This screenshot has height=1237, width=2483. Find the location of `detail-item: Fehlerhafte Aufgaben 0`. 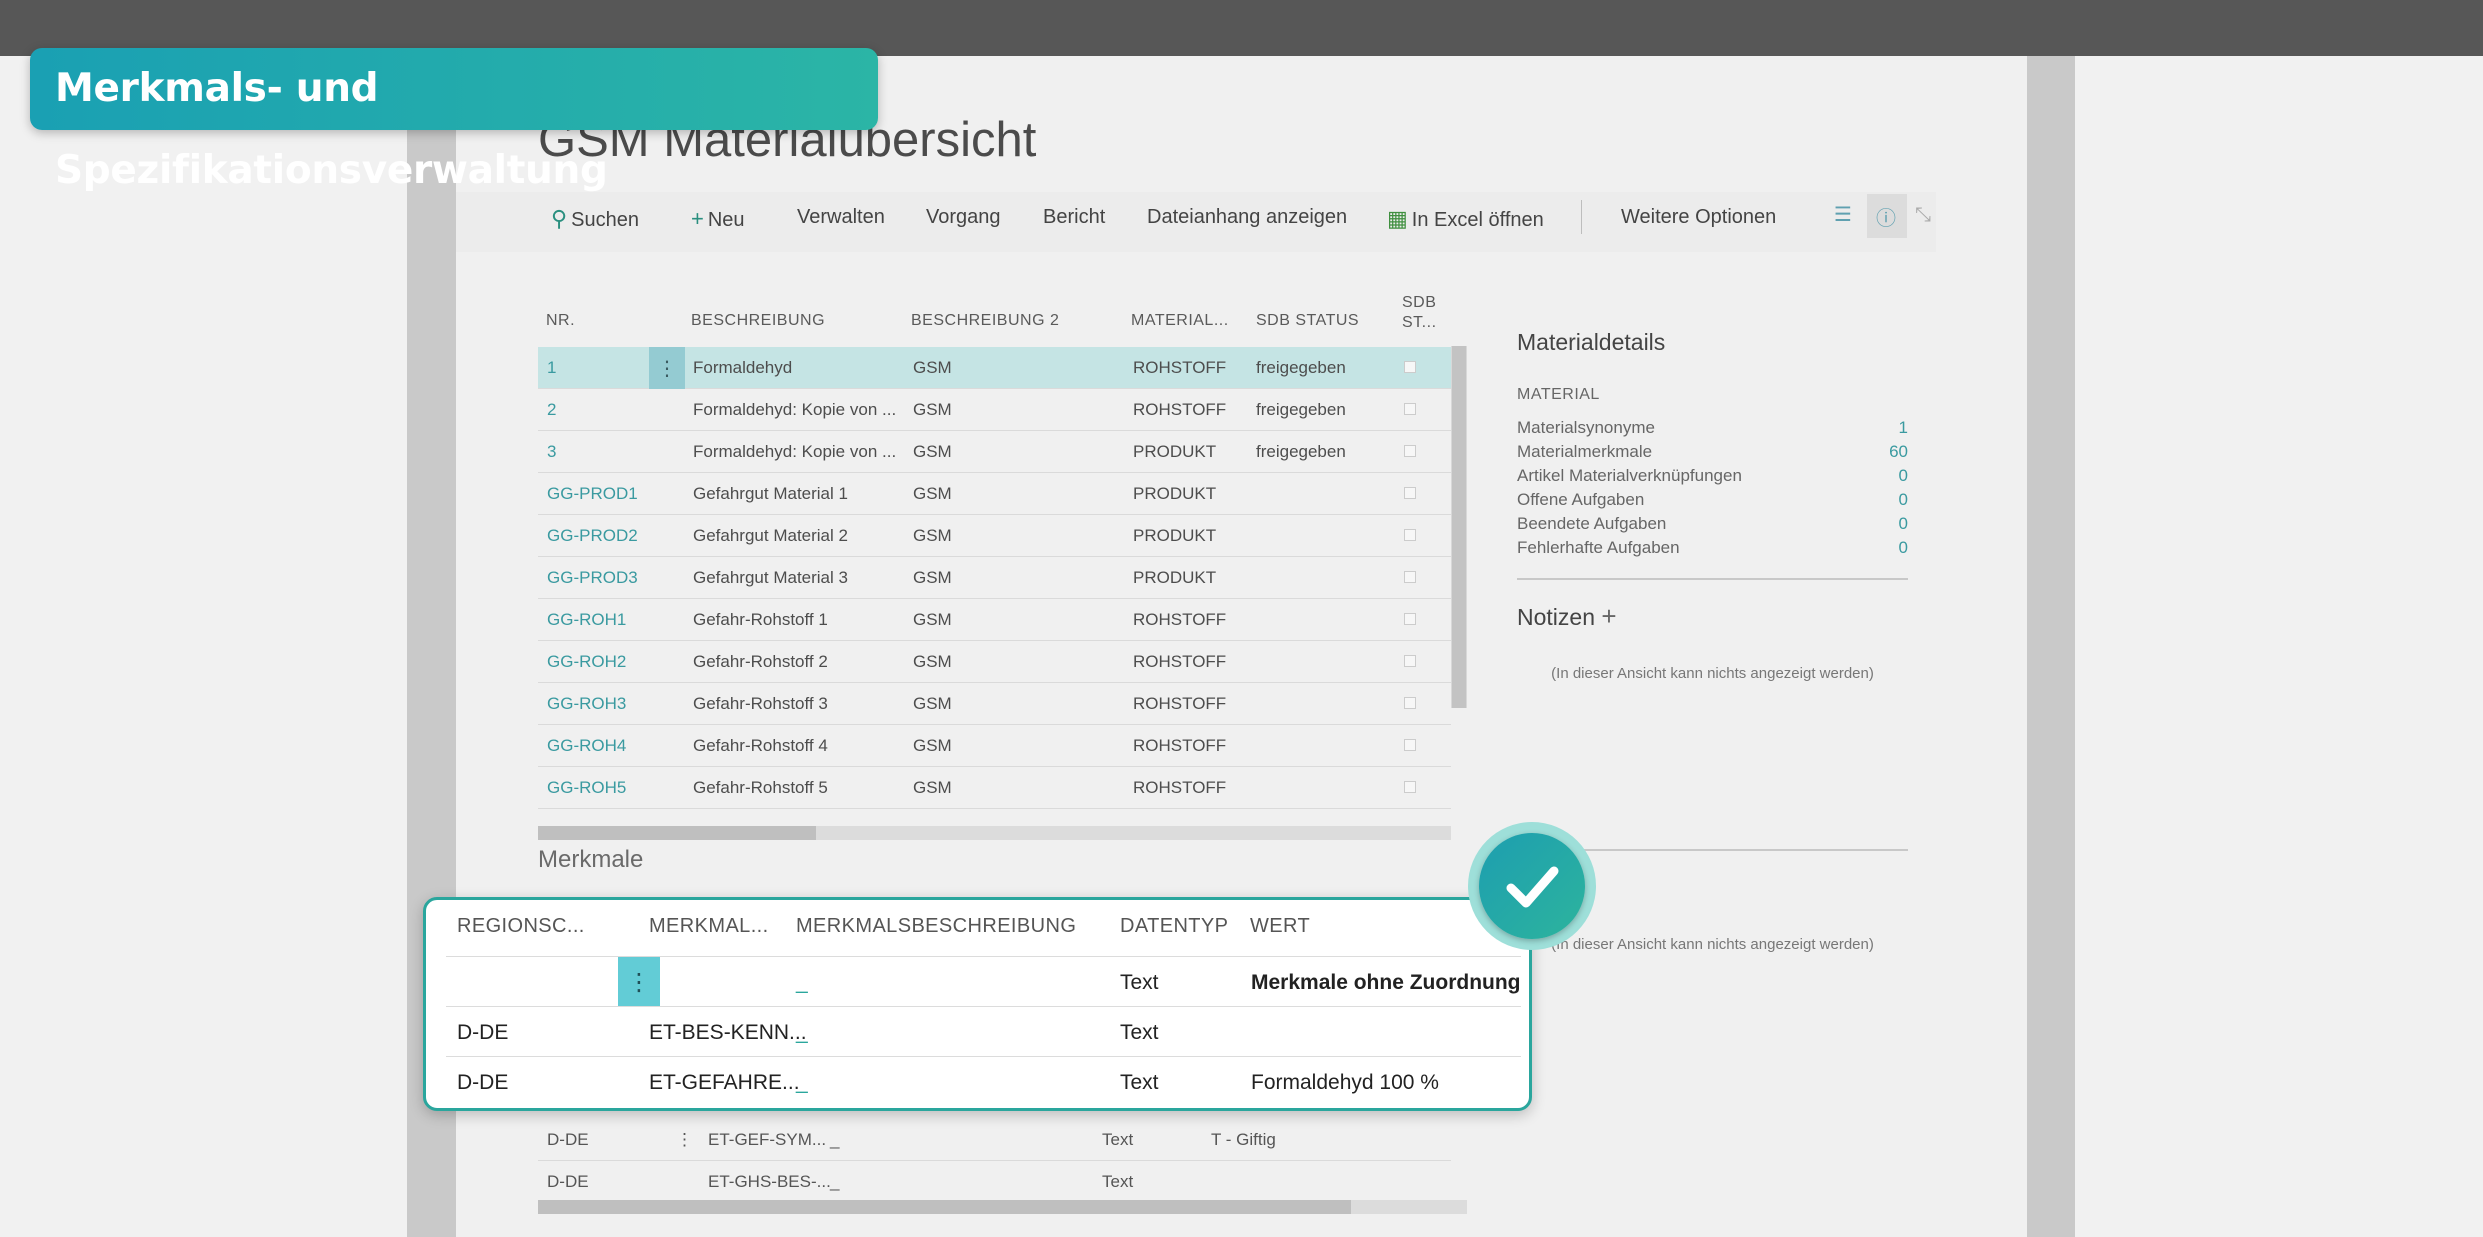

detail-item: Fehlerhafte Aufgaben 0 is located at coordinates (1712, 548).